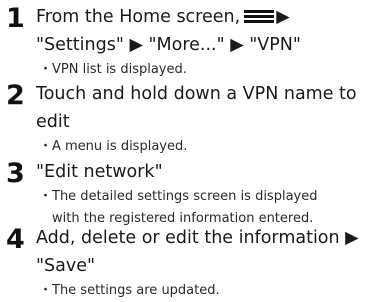 This screenshot has height=302, width=371. I want to click on step-number: 1, so click(15, 18).